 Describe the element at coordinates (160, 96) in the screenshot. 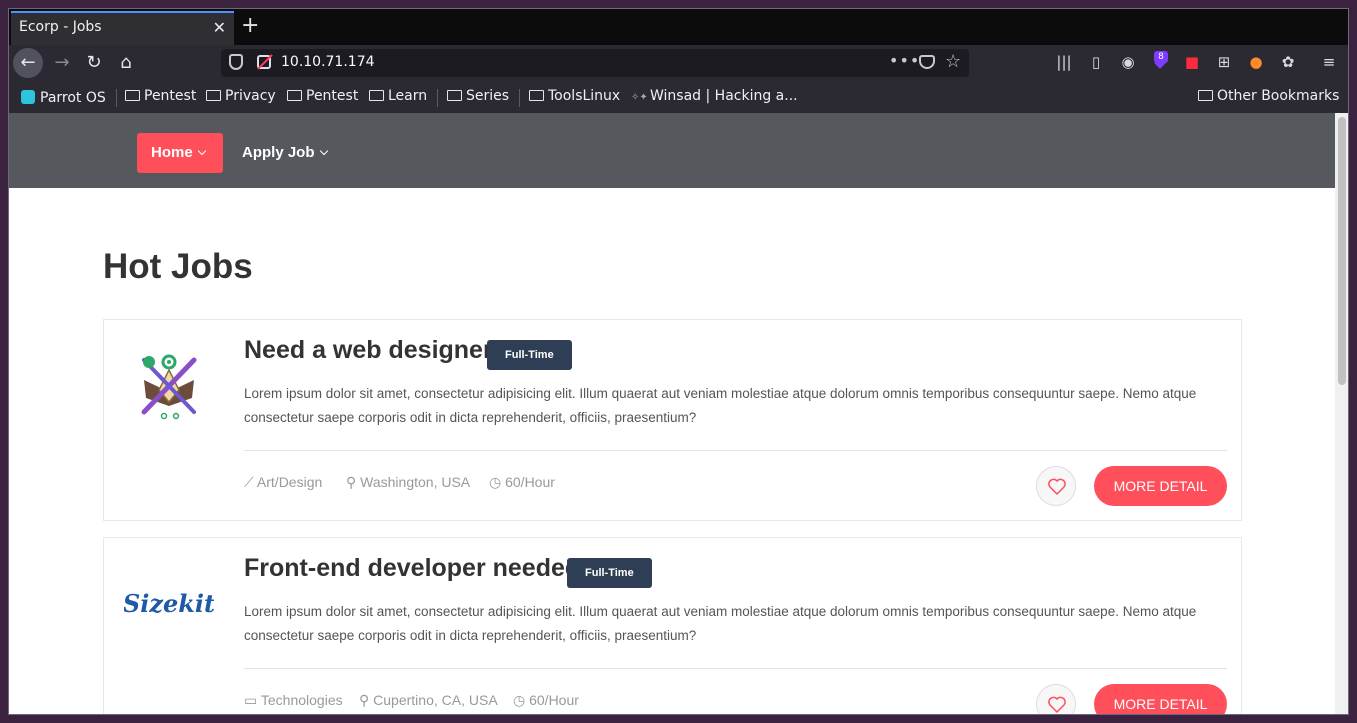

I see `bookmark-folder-pentest: Pentest` at that location.